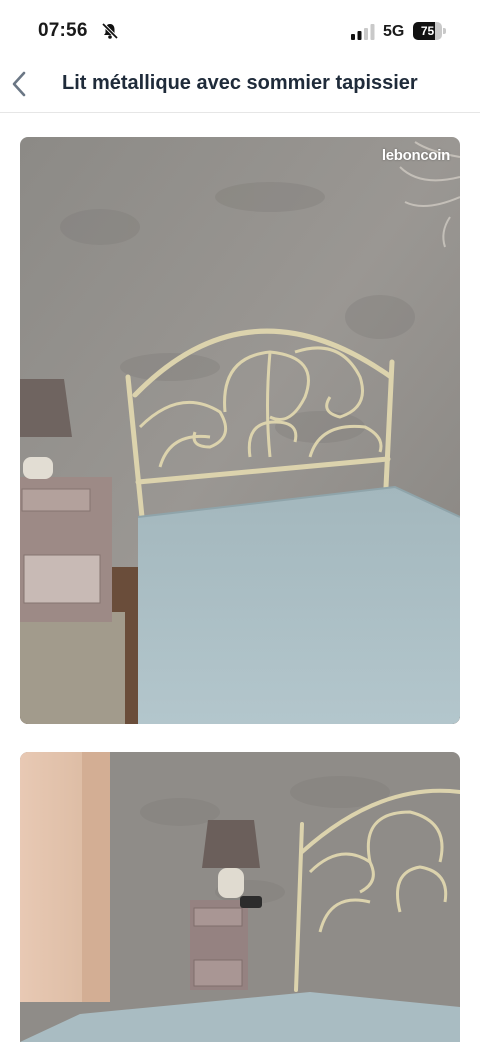 The height and width of the screenshot is (1042, 480). What do you see at coordinates (110, 31) in the screenshot?
I see `bell-slash-icon` at bounding box center [110, 31].